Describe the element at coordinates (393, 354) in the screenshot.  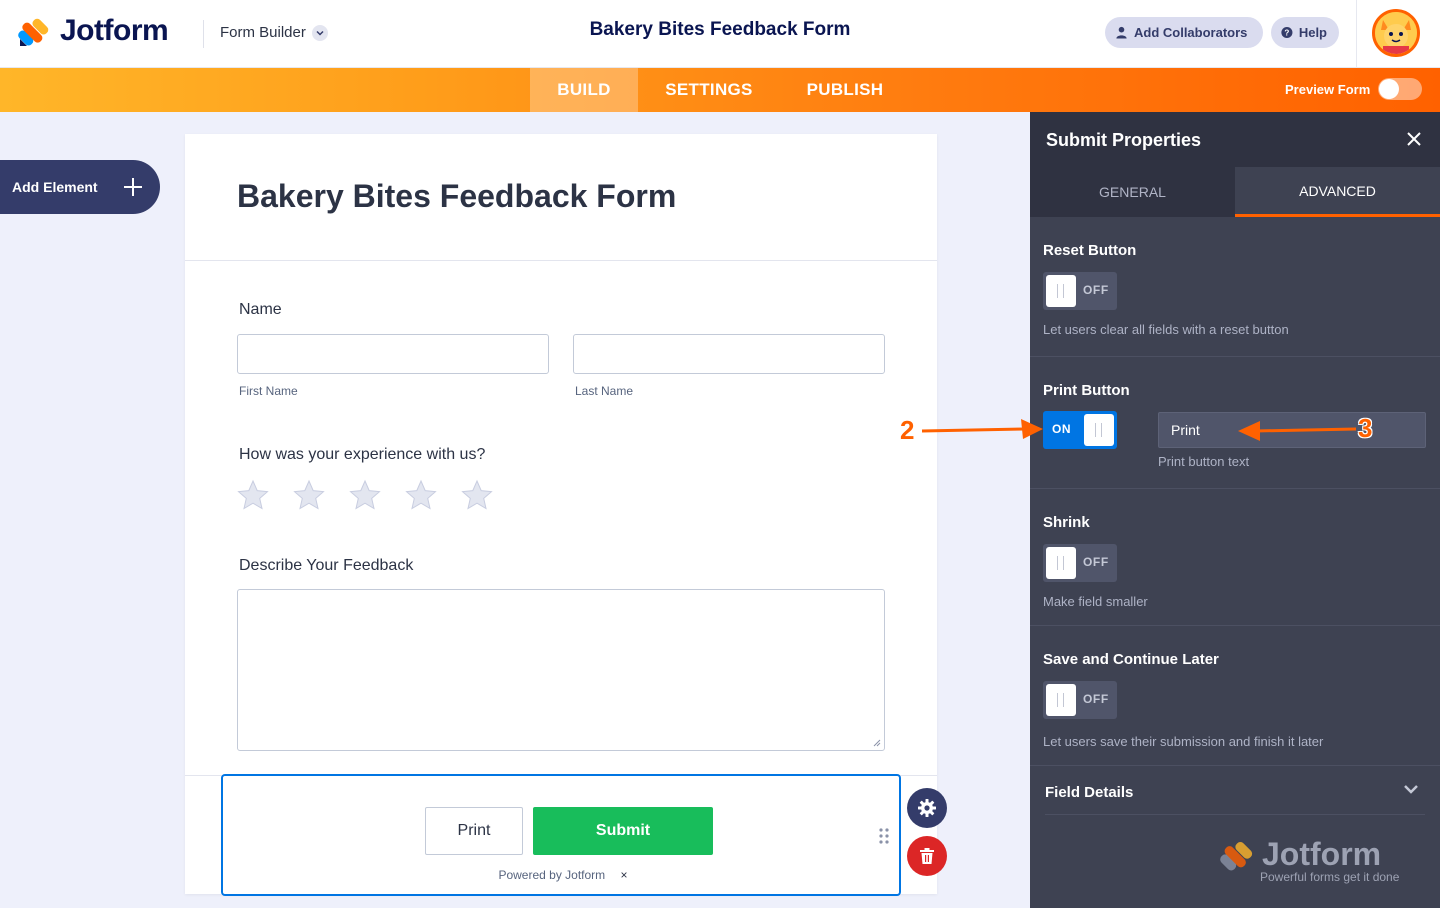
I see `first-name-input` at that location.